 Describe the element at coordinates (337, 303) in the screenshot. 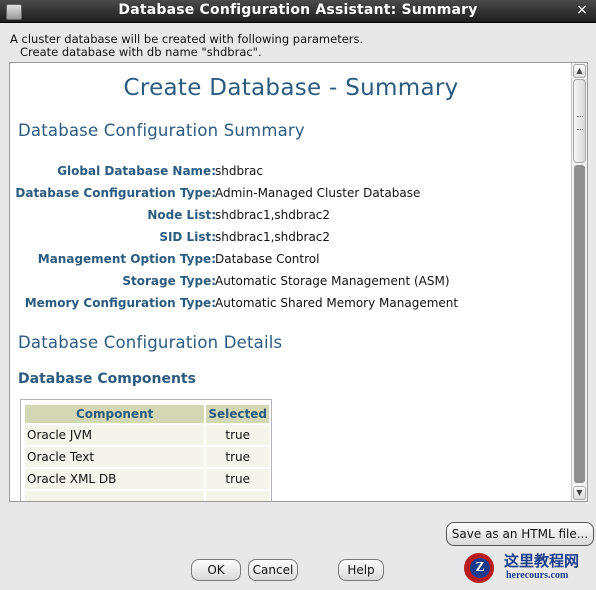

I see `field-value: Automatic Shared Memory Management` at that location.